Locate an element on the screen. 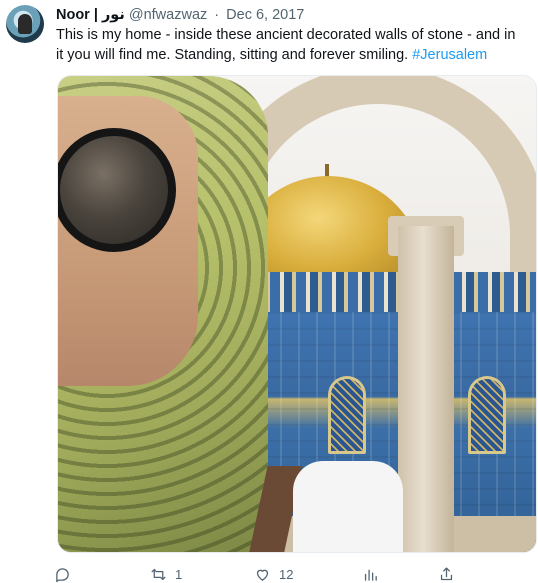 The image size is (538, 583). tweet-date: Dec 6, 2017 is located at coordinates (265, 15).